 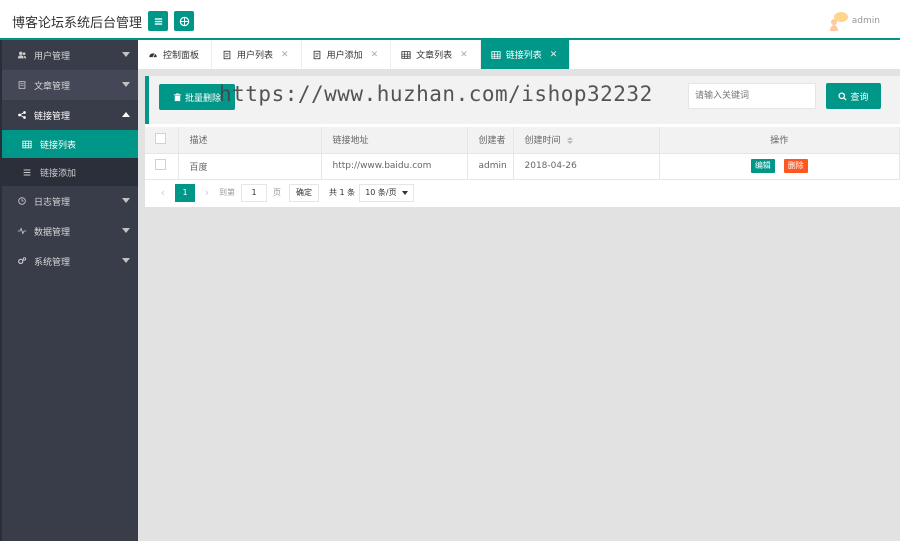 I want to click on tab-user-add: 用户添加 ✕, so click(x=347, y=54).